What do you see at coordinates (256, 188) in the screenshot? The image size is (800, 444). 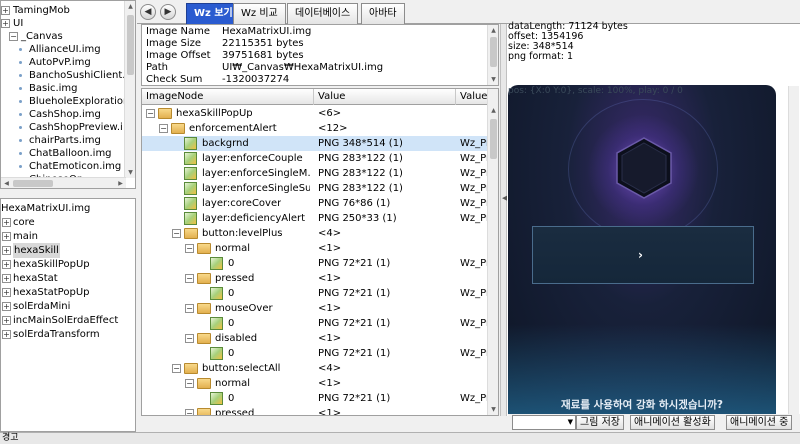 I see `node-name: layer:enforceSingleSub` at bounding box center [256, 188].